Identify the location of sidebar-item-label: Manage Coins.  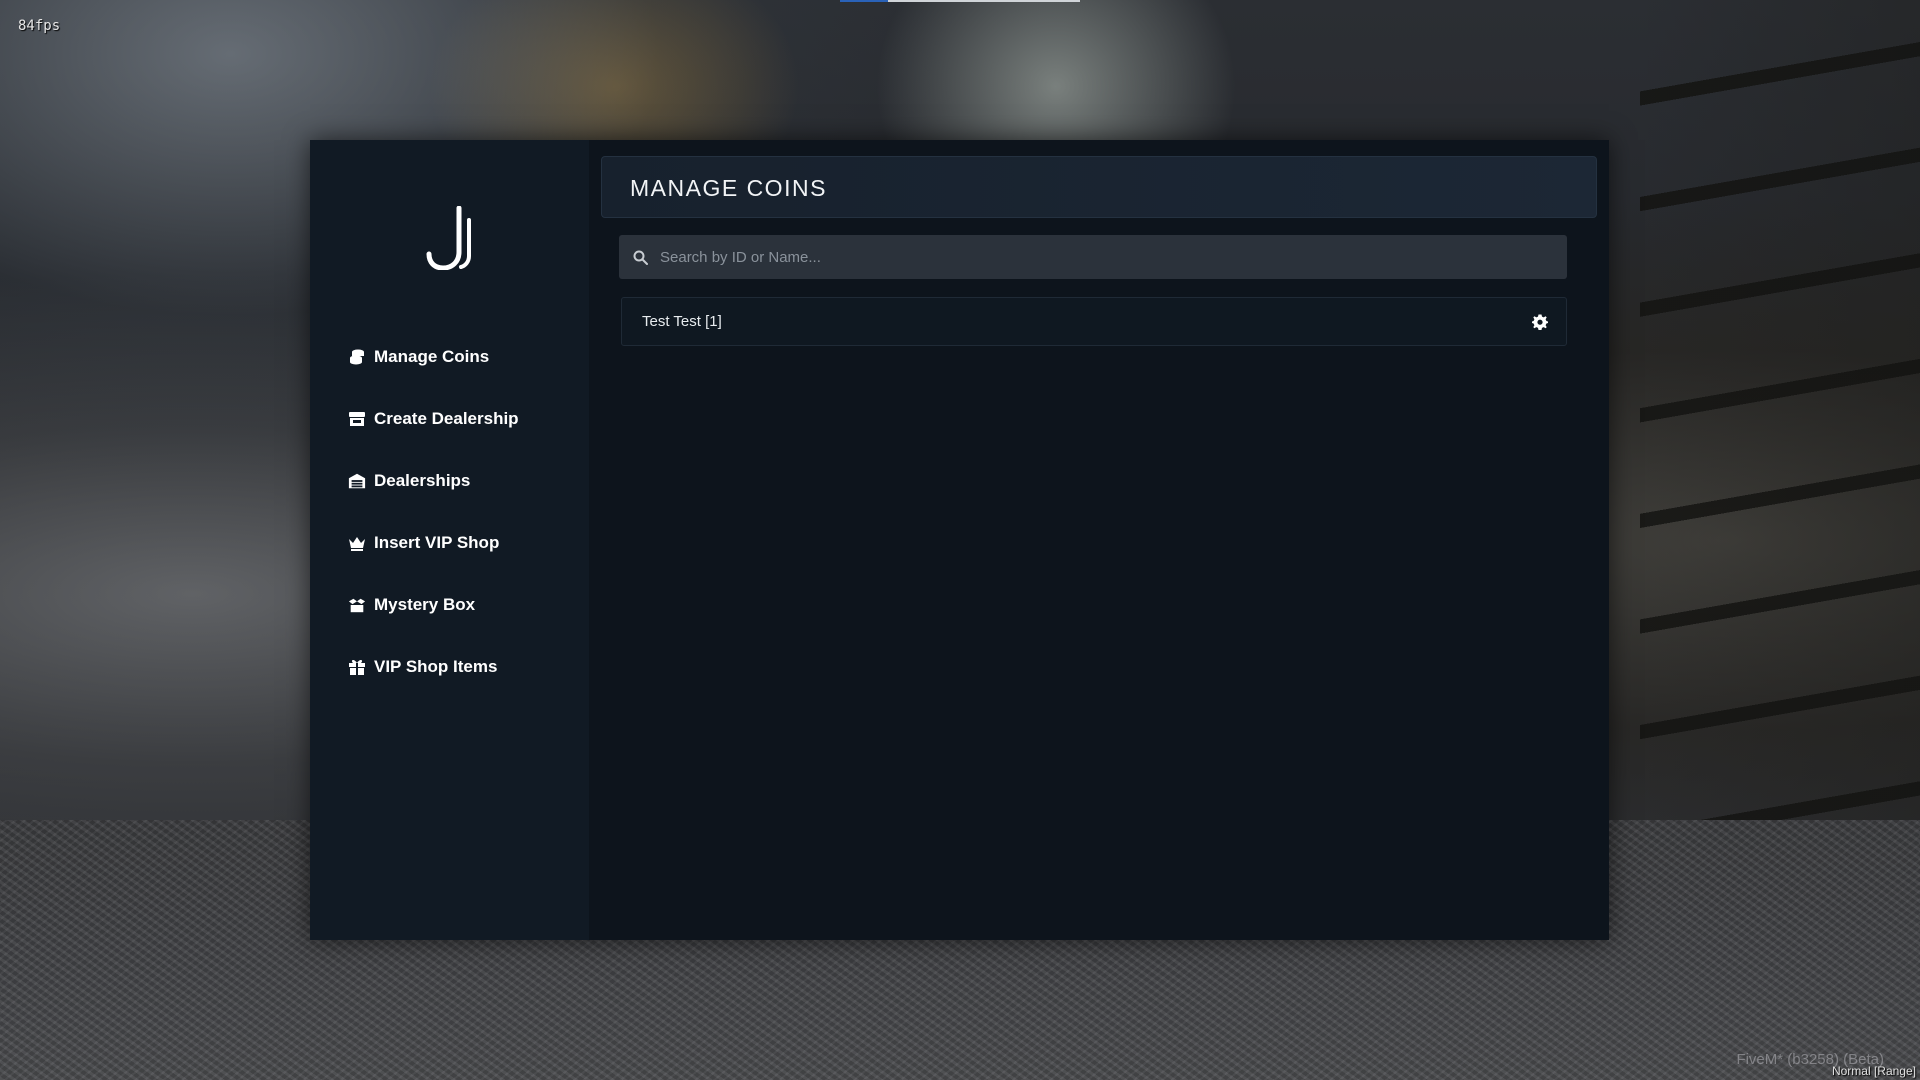
(432, 356).